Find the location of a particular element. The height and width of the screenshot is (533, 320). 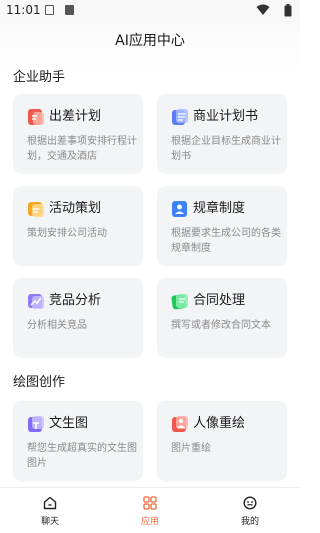

app-card-business-plan: 商业计划书 根据企业目标生成商业计划书 is located at coordinates (222, 134).